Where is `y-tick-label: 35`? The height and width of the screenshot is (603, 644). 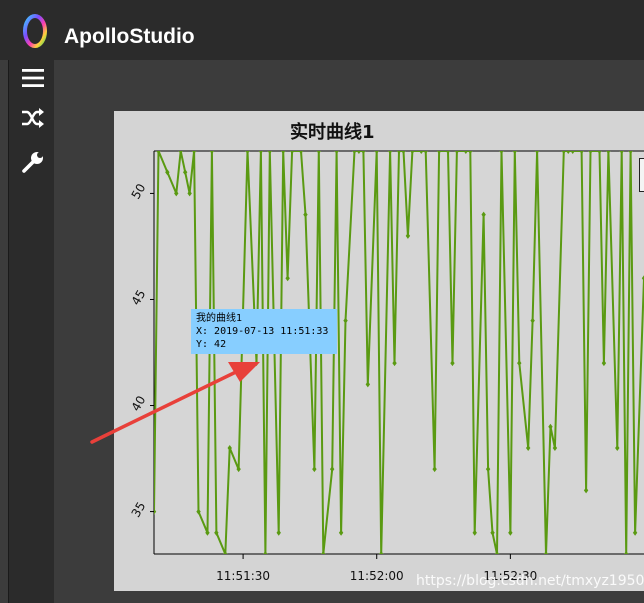 y-tick-label: 35 is located at coordinates (139, 509).